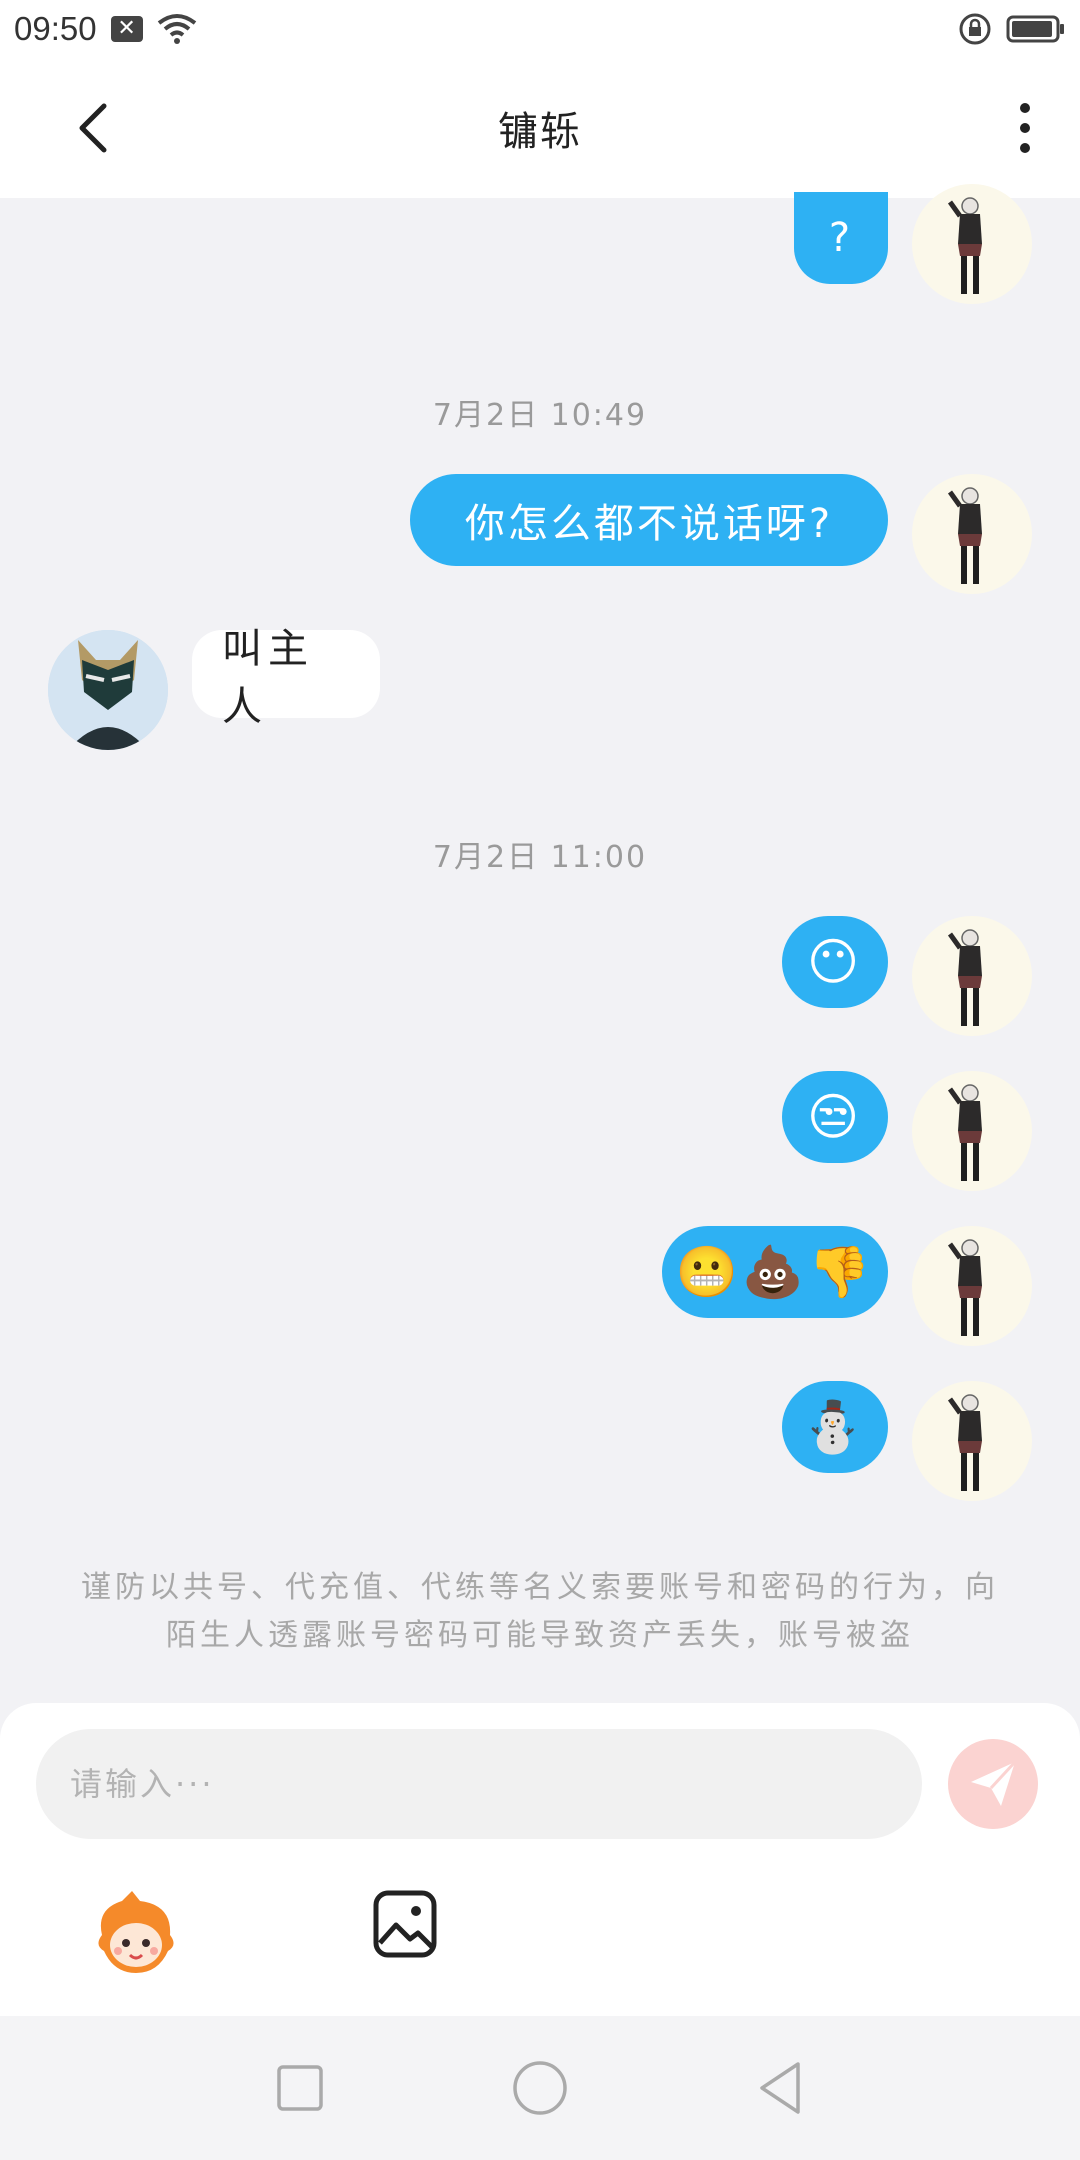 The width and height of the screenshot is (1080, 2160). I want to click on battery-icon, so click(1035, 29).